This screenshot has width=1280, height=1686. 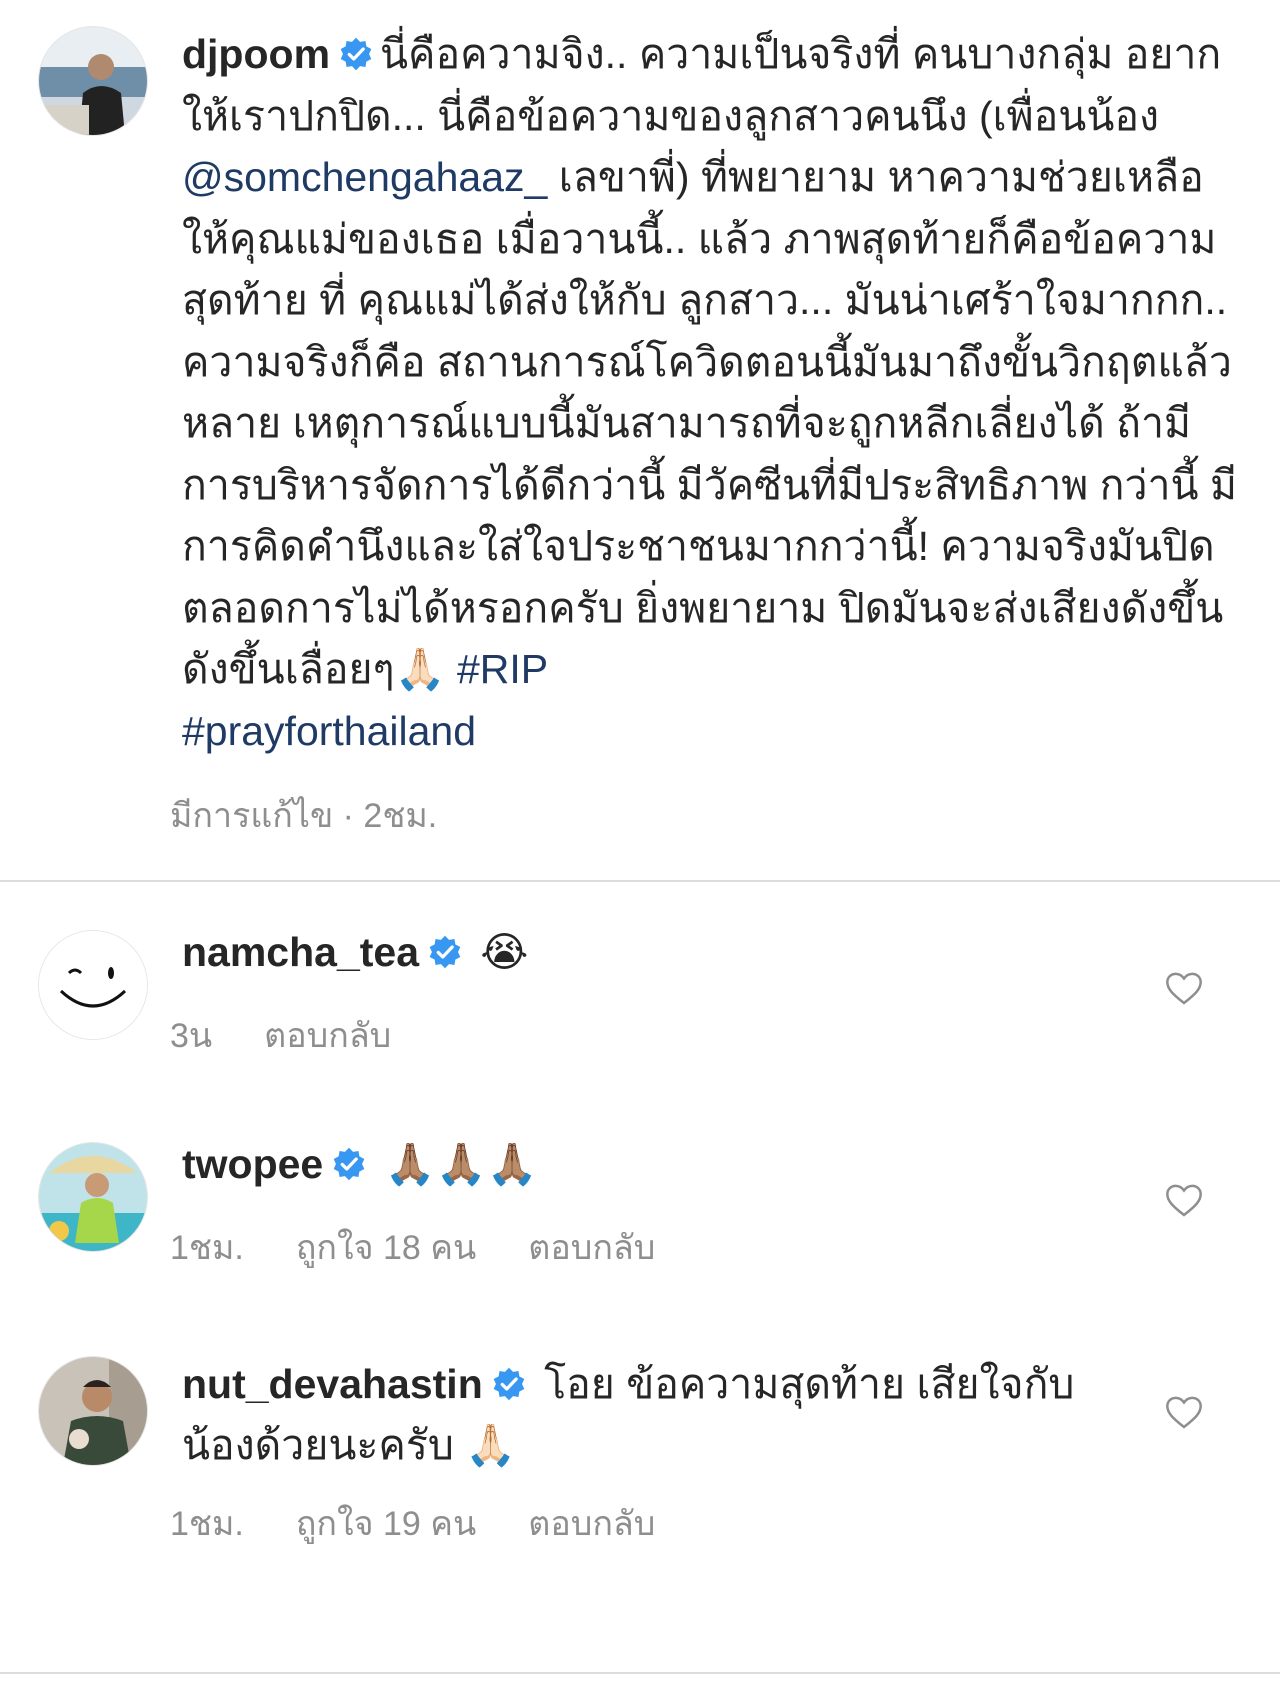 I want to click on comment-namcha-tea: namcha_tea 😭, so click(x=355, y=952).